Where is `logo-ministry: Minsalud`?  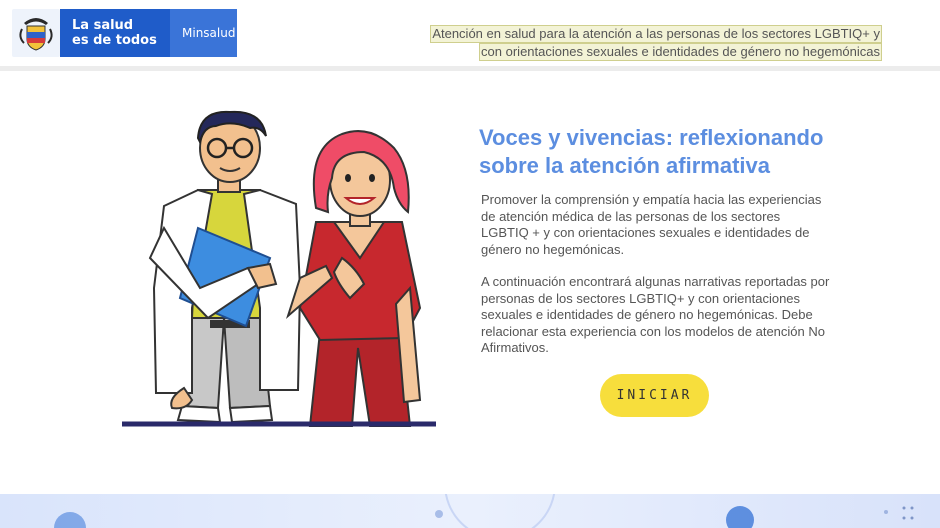
logo-ministry: Minsalud is located at coordinates (203, 33).